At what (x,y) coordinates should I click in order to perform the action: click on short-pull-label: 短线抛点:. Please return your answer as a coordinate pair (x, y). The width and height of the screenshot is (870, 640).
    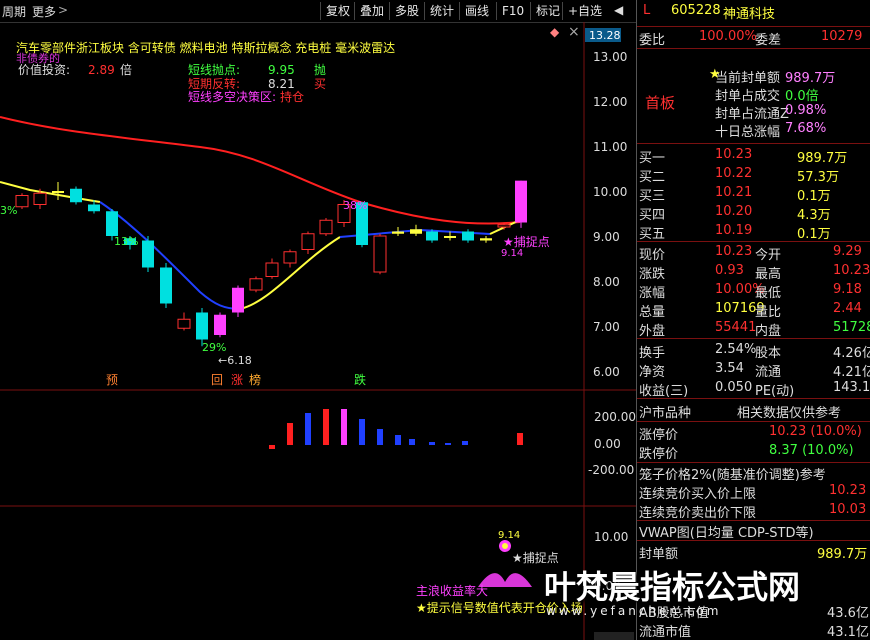
    Looking at the image, I should click on (214, 69).